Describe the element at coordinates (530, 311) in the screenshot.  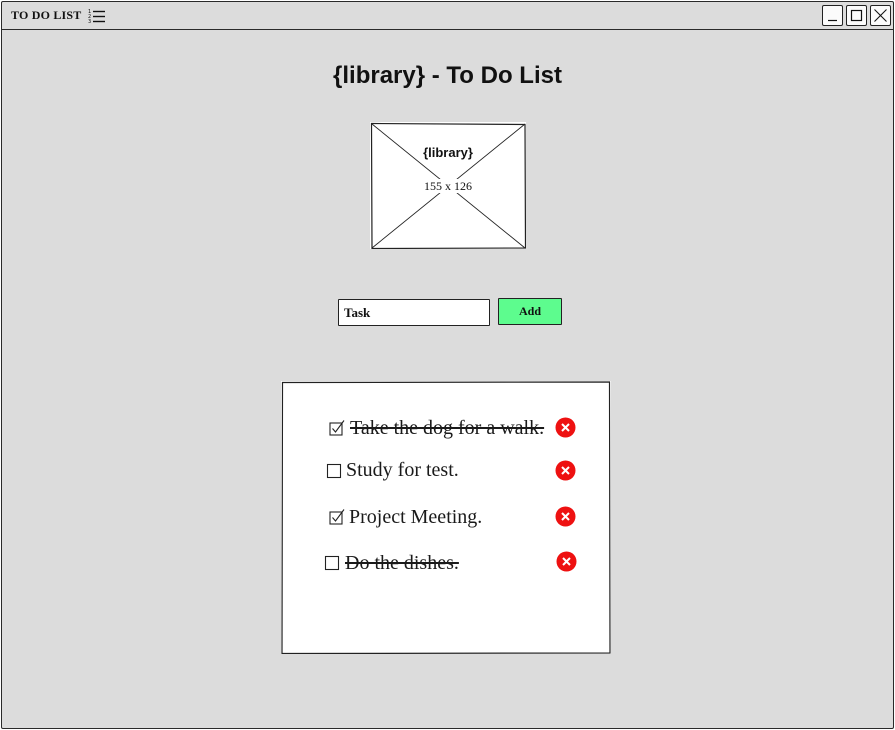
I see `add-task-button: Add` at that location.